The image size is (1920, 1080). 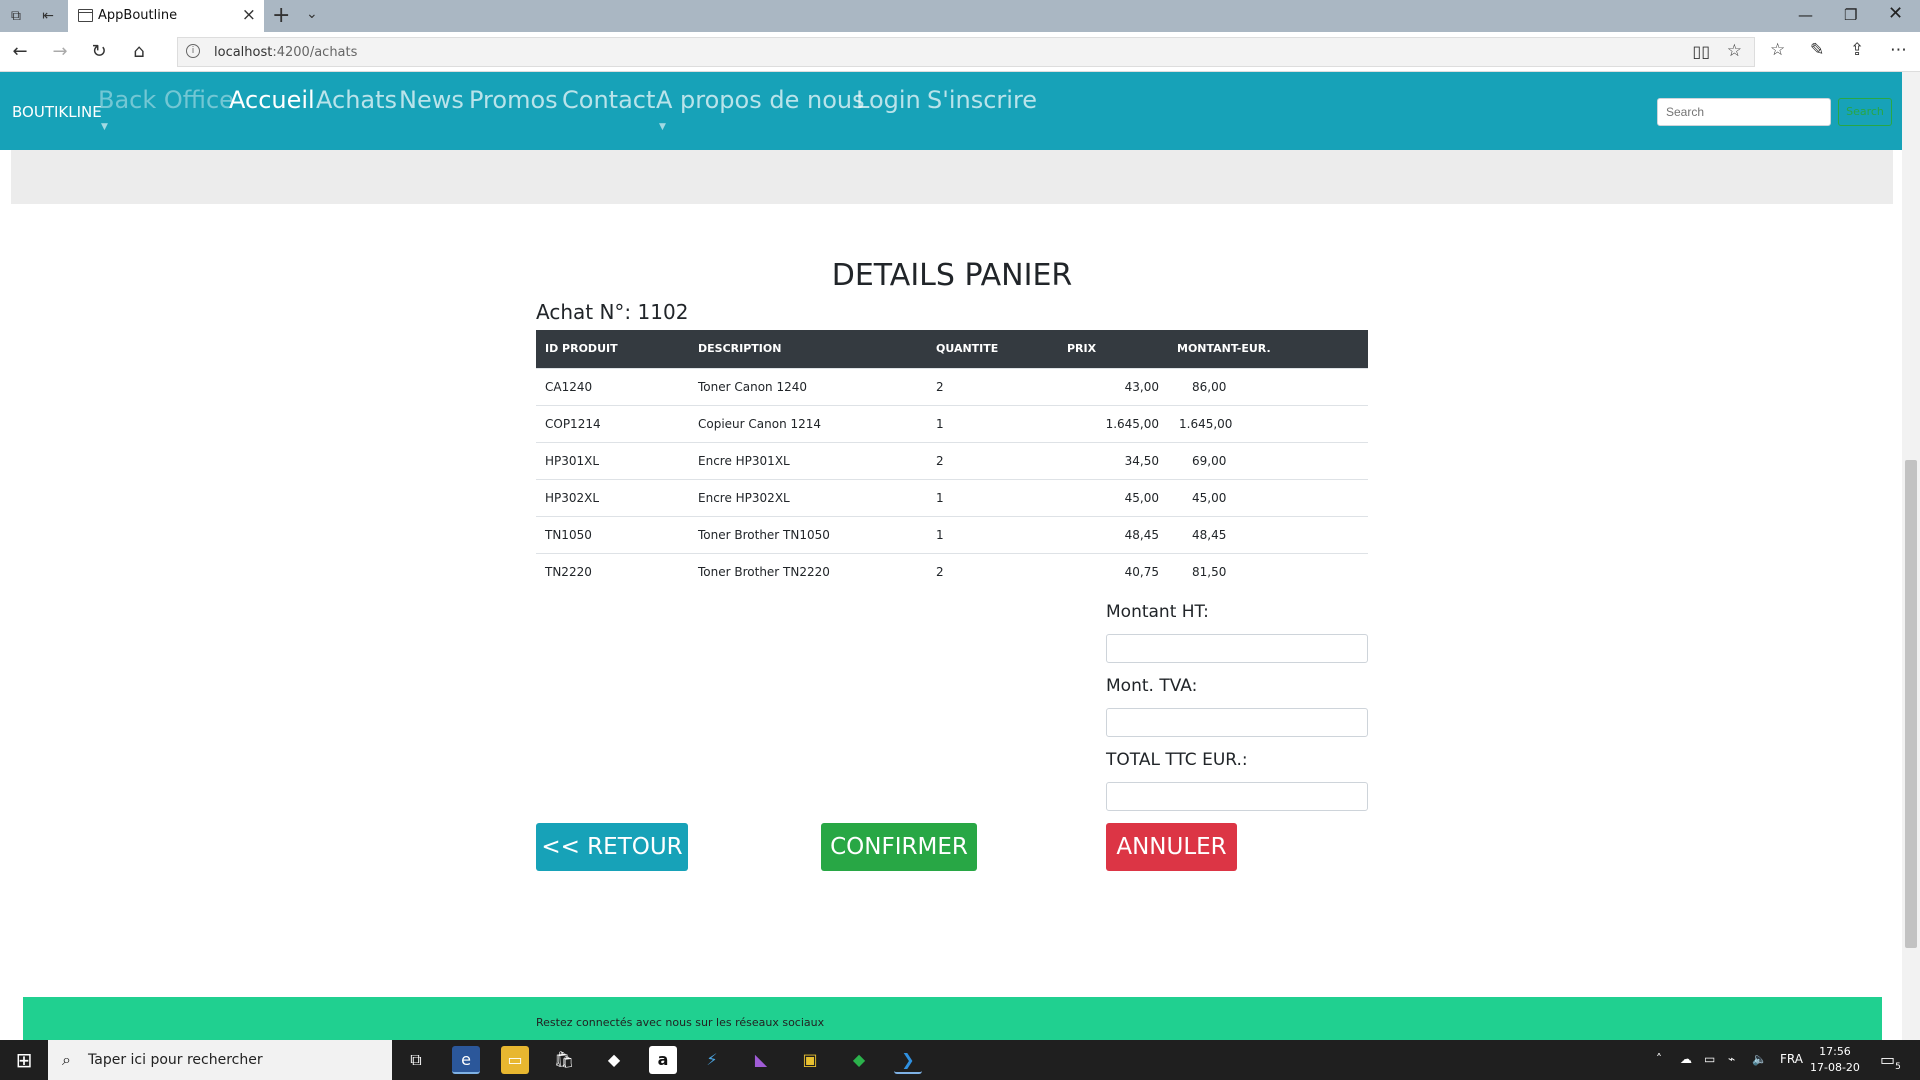 What do you see at coordinates (808, 386) in the screenshot?
I see `cell-description: Toner Canon 1240` at bounding box center [808, 386].